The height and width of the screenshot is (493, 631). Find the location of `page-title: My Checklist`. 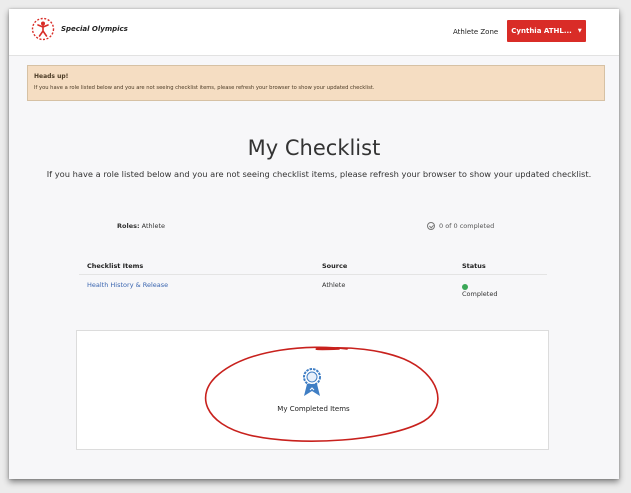

page-title: My Checklist is located at coordinates (314, 148).